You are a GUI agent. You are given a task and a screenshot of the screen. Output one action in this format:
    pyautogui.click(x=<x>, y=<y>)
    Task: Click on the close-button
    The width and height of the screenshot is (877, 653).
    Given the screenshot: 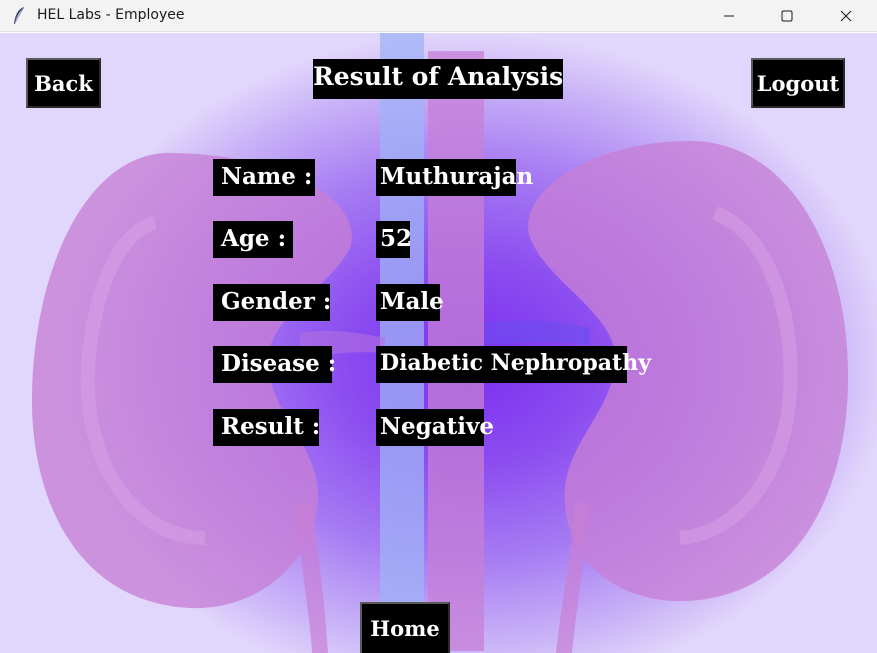 What is the action you would take?
    pyautogui.click(x=846, y=16)
    